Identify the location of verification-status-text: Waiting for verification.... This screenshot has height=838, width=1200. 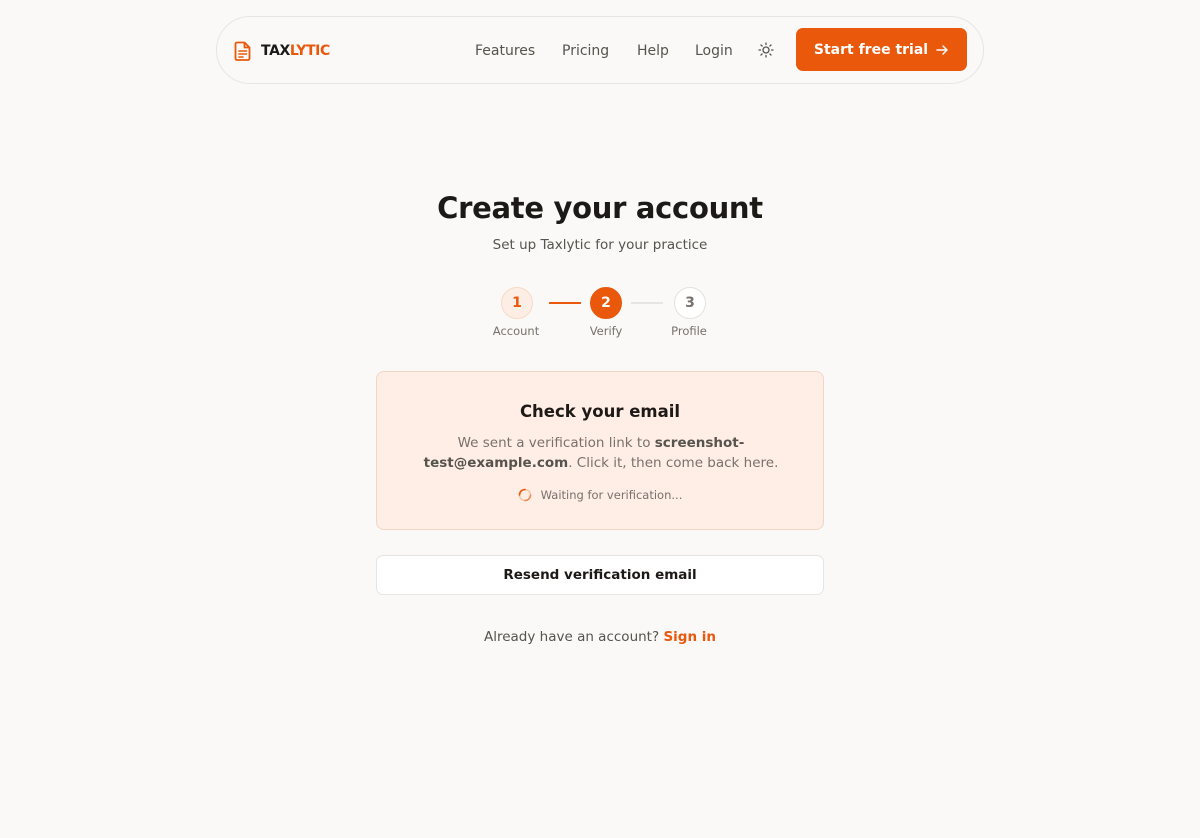
(611, 495).